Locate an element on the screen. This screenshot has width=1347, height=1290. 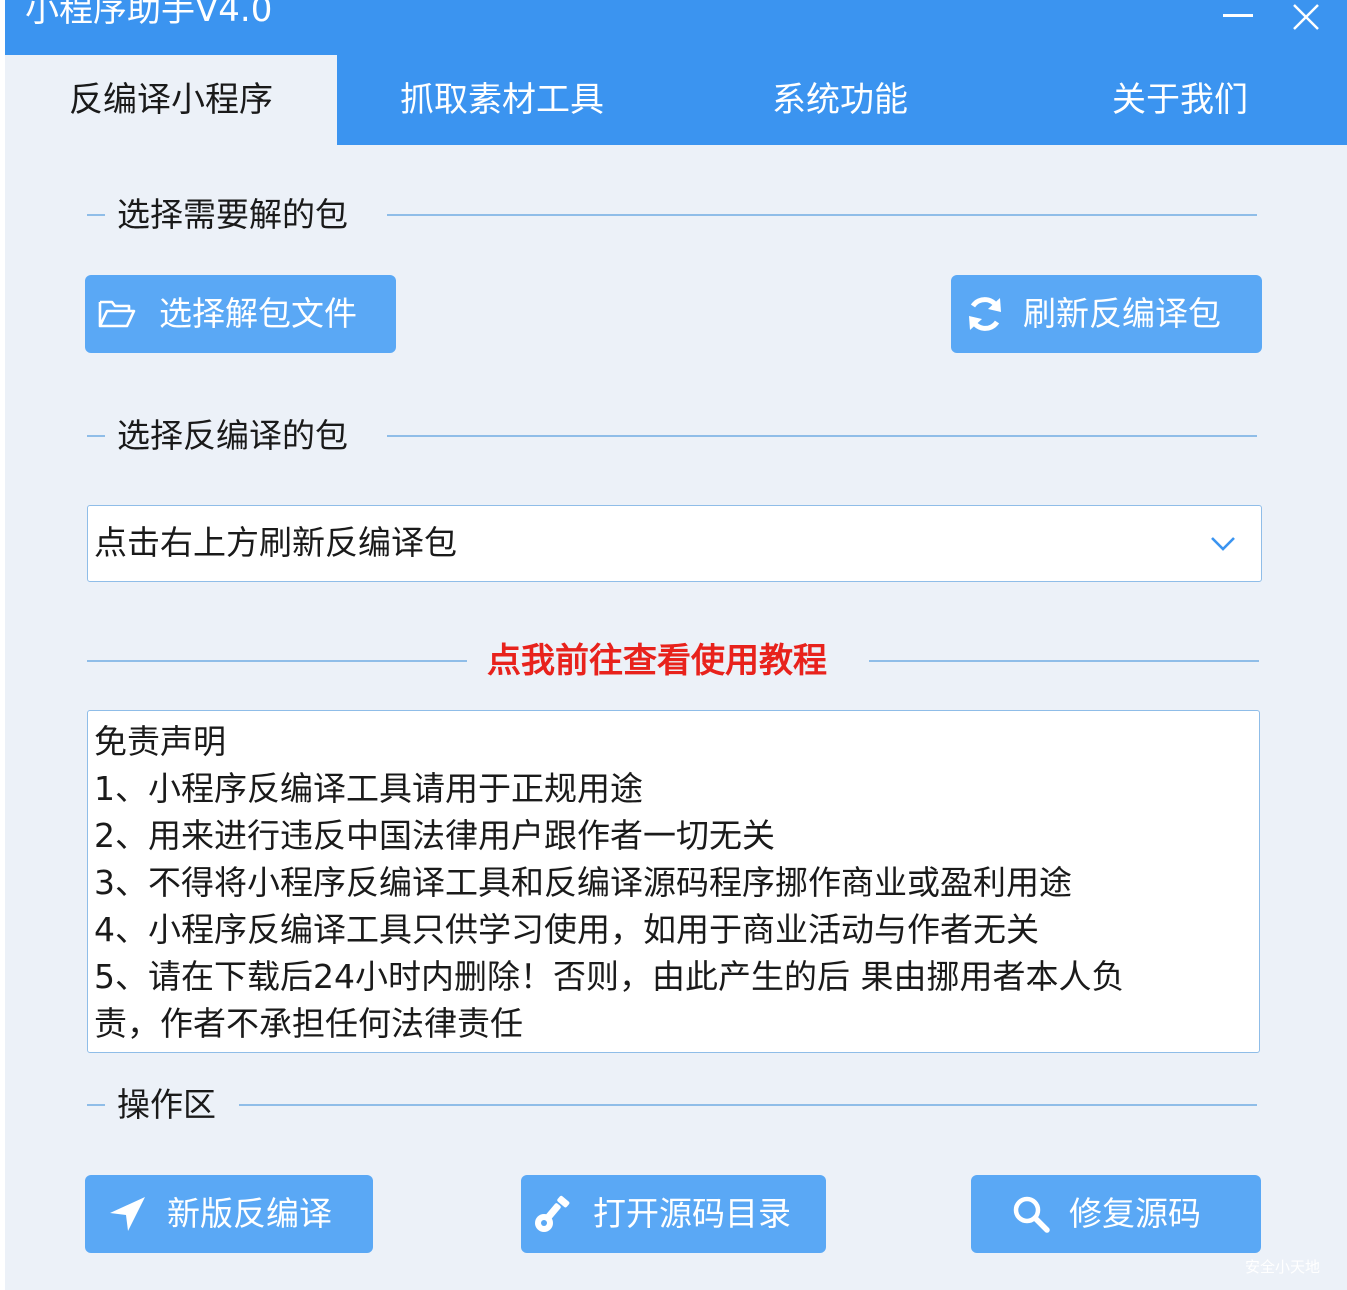
disclaimer-line: 5、请在下载后24小时内删除！否则，由此产生的后 果由挪用者本人负 is located at coordinates (609, 976).